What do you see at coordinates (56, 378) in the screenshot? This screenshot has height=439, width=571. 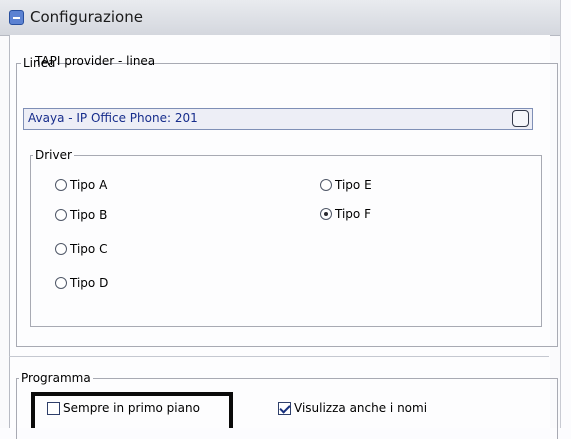 I see `programma-legend: Programma` at bounding box center [56, 378].